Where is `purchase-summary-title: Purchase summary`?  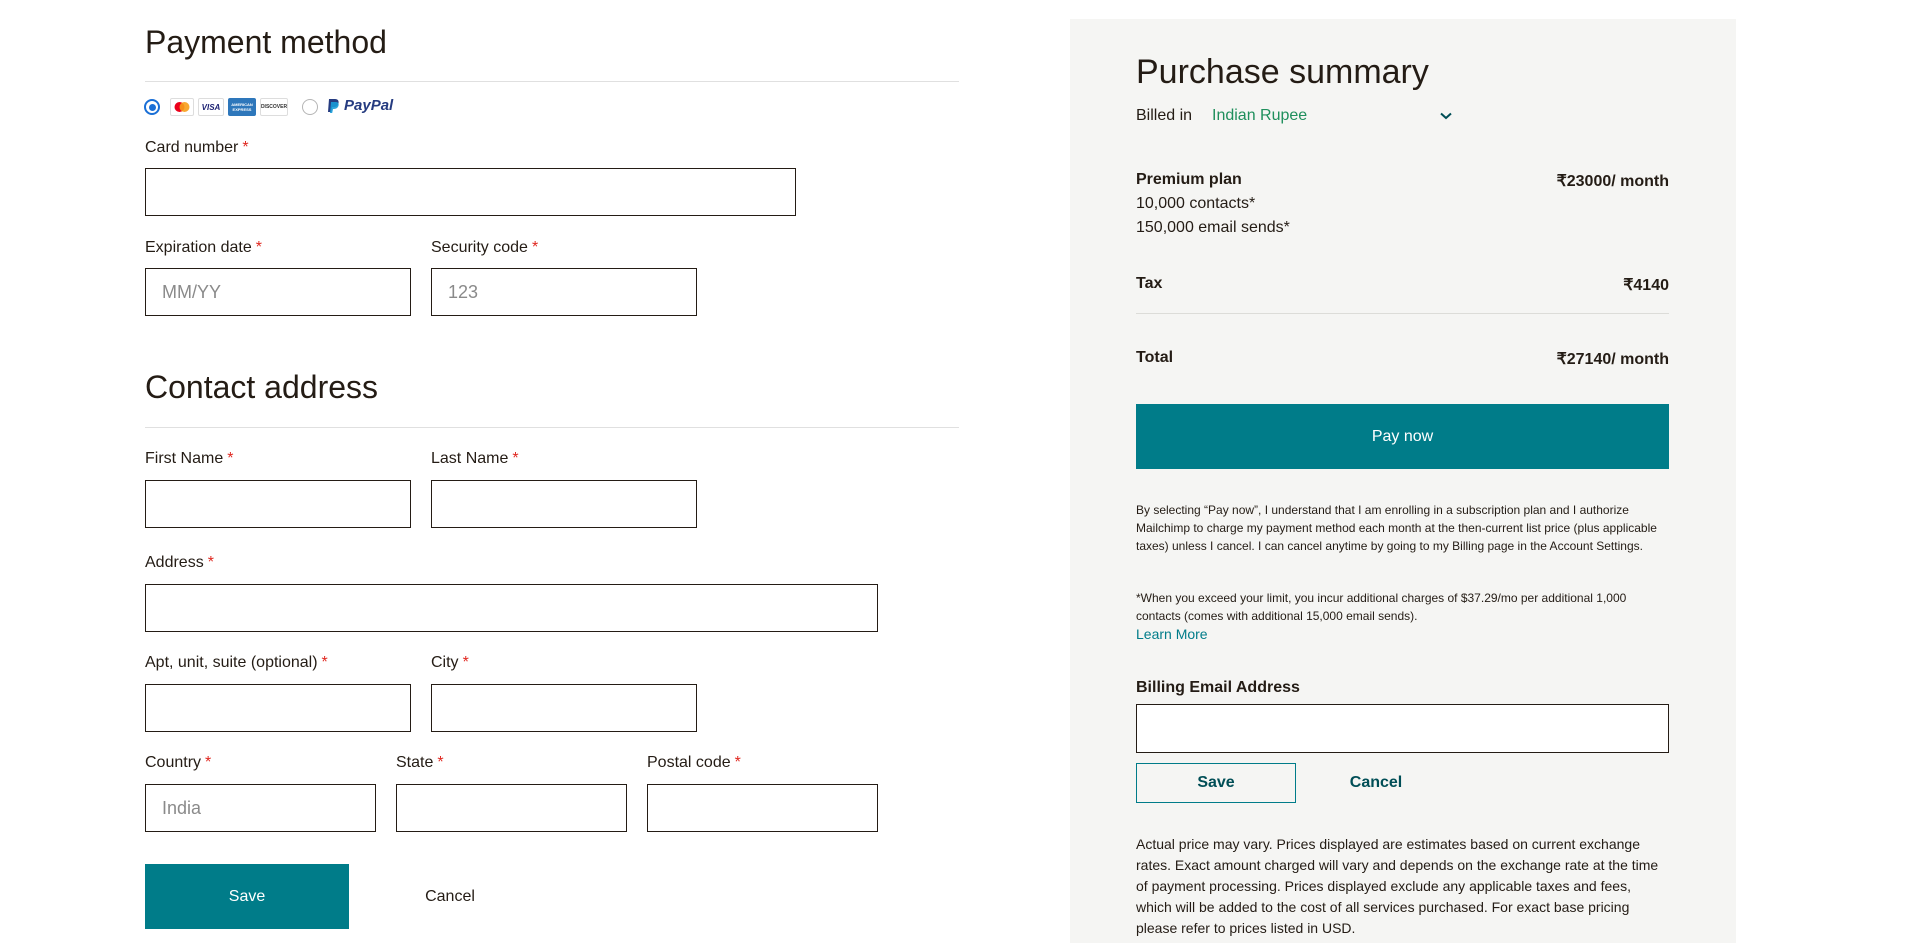 purchase-summary-title: Purchase summary is located at coordinates (1282, 72).